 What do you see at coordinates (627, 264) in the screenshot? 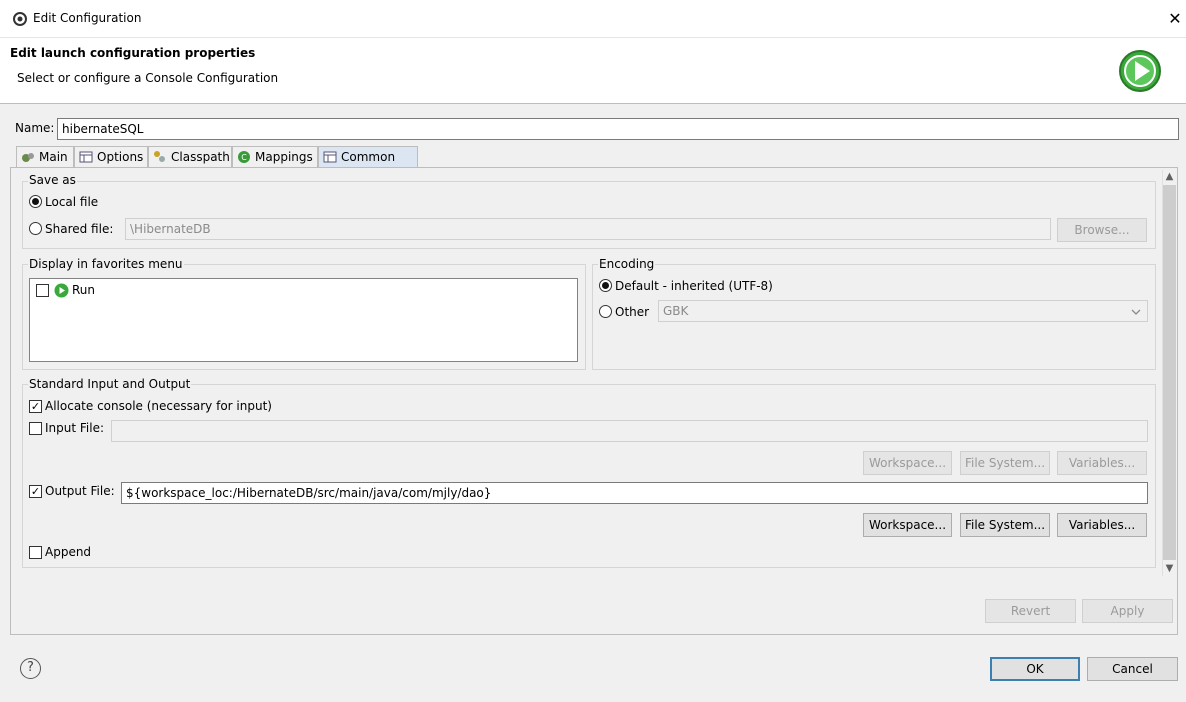
I see `encoding-label: Encoding` at bounding box center [627, 264].